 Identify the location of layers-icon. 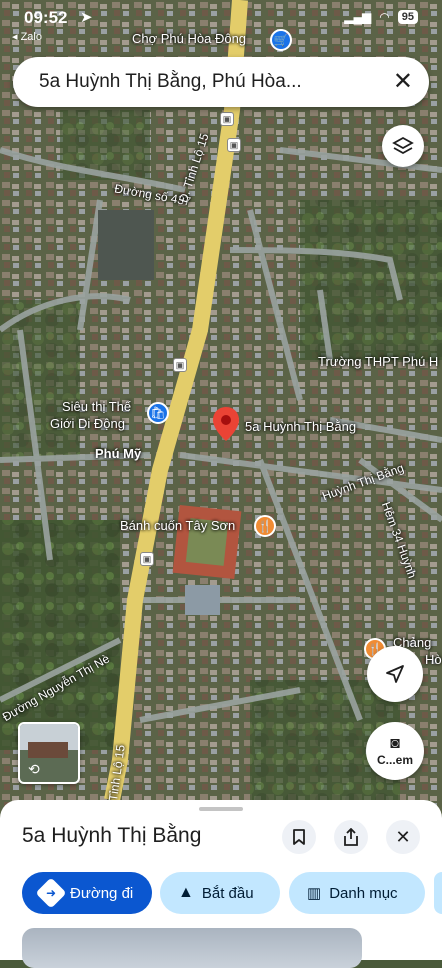
(403, 145).